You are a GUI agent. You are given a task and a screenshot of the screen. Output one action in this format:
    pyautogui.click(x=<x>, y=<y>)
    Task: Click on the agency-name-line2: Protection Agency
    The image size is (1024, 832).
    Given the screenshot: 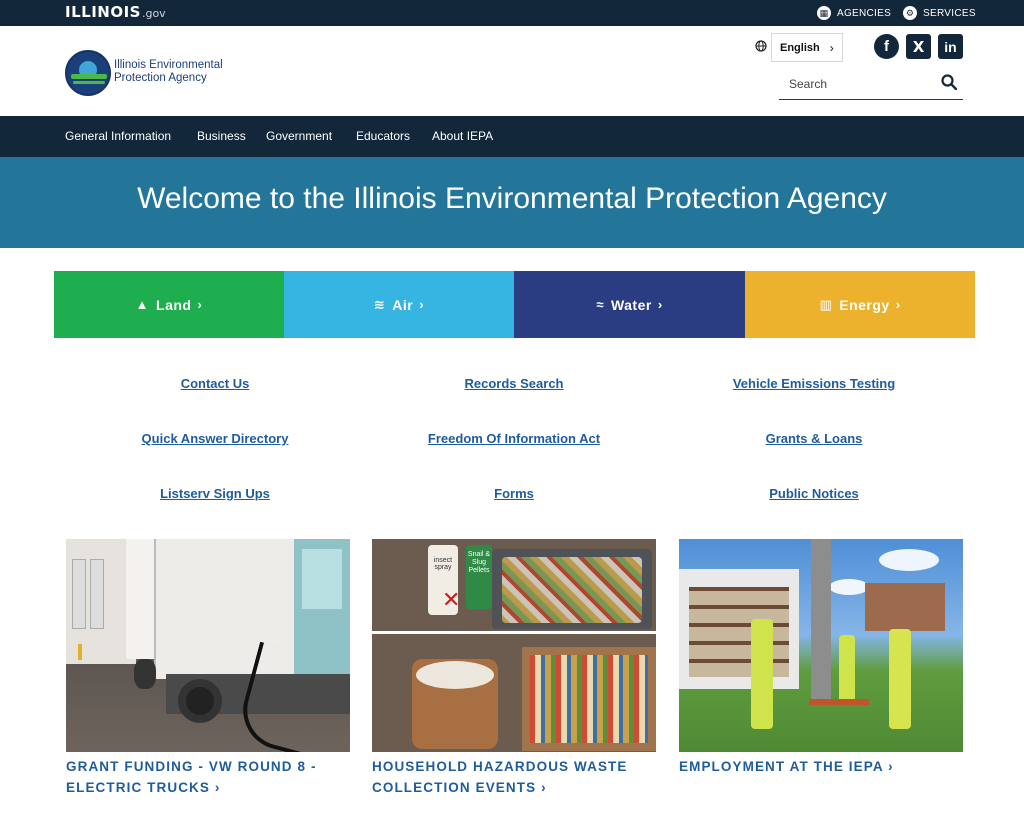 What is the action you would take?
    pyautogui.click(x=160, y=78)
    